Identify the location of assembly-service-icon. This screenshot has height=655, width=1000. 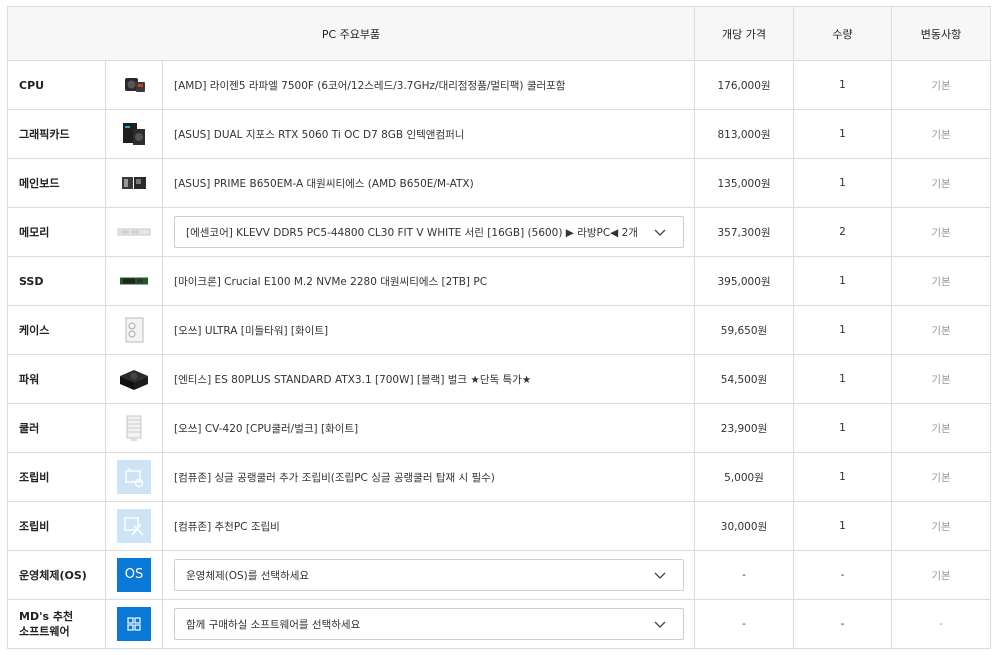
(134, 477).